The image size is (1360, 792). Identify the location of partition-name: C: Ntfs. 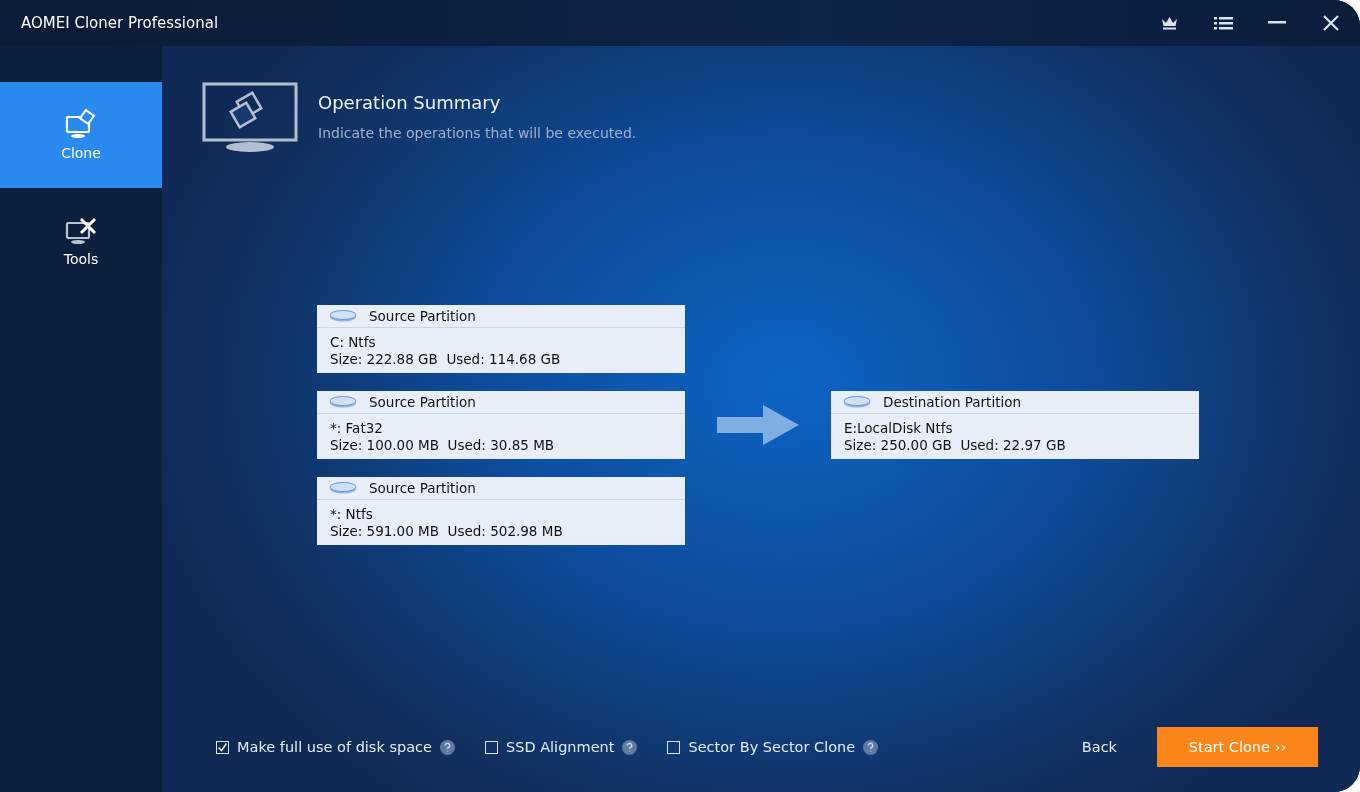
(353, 341).